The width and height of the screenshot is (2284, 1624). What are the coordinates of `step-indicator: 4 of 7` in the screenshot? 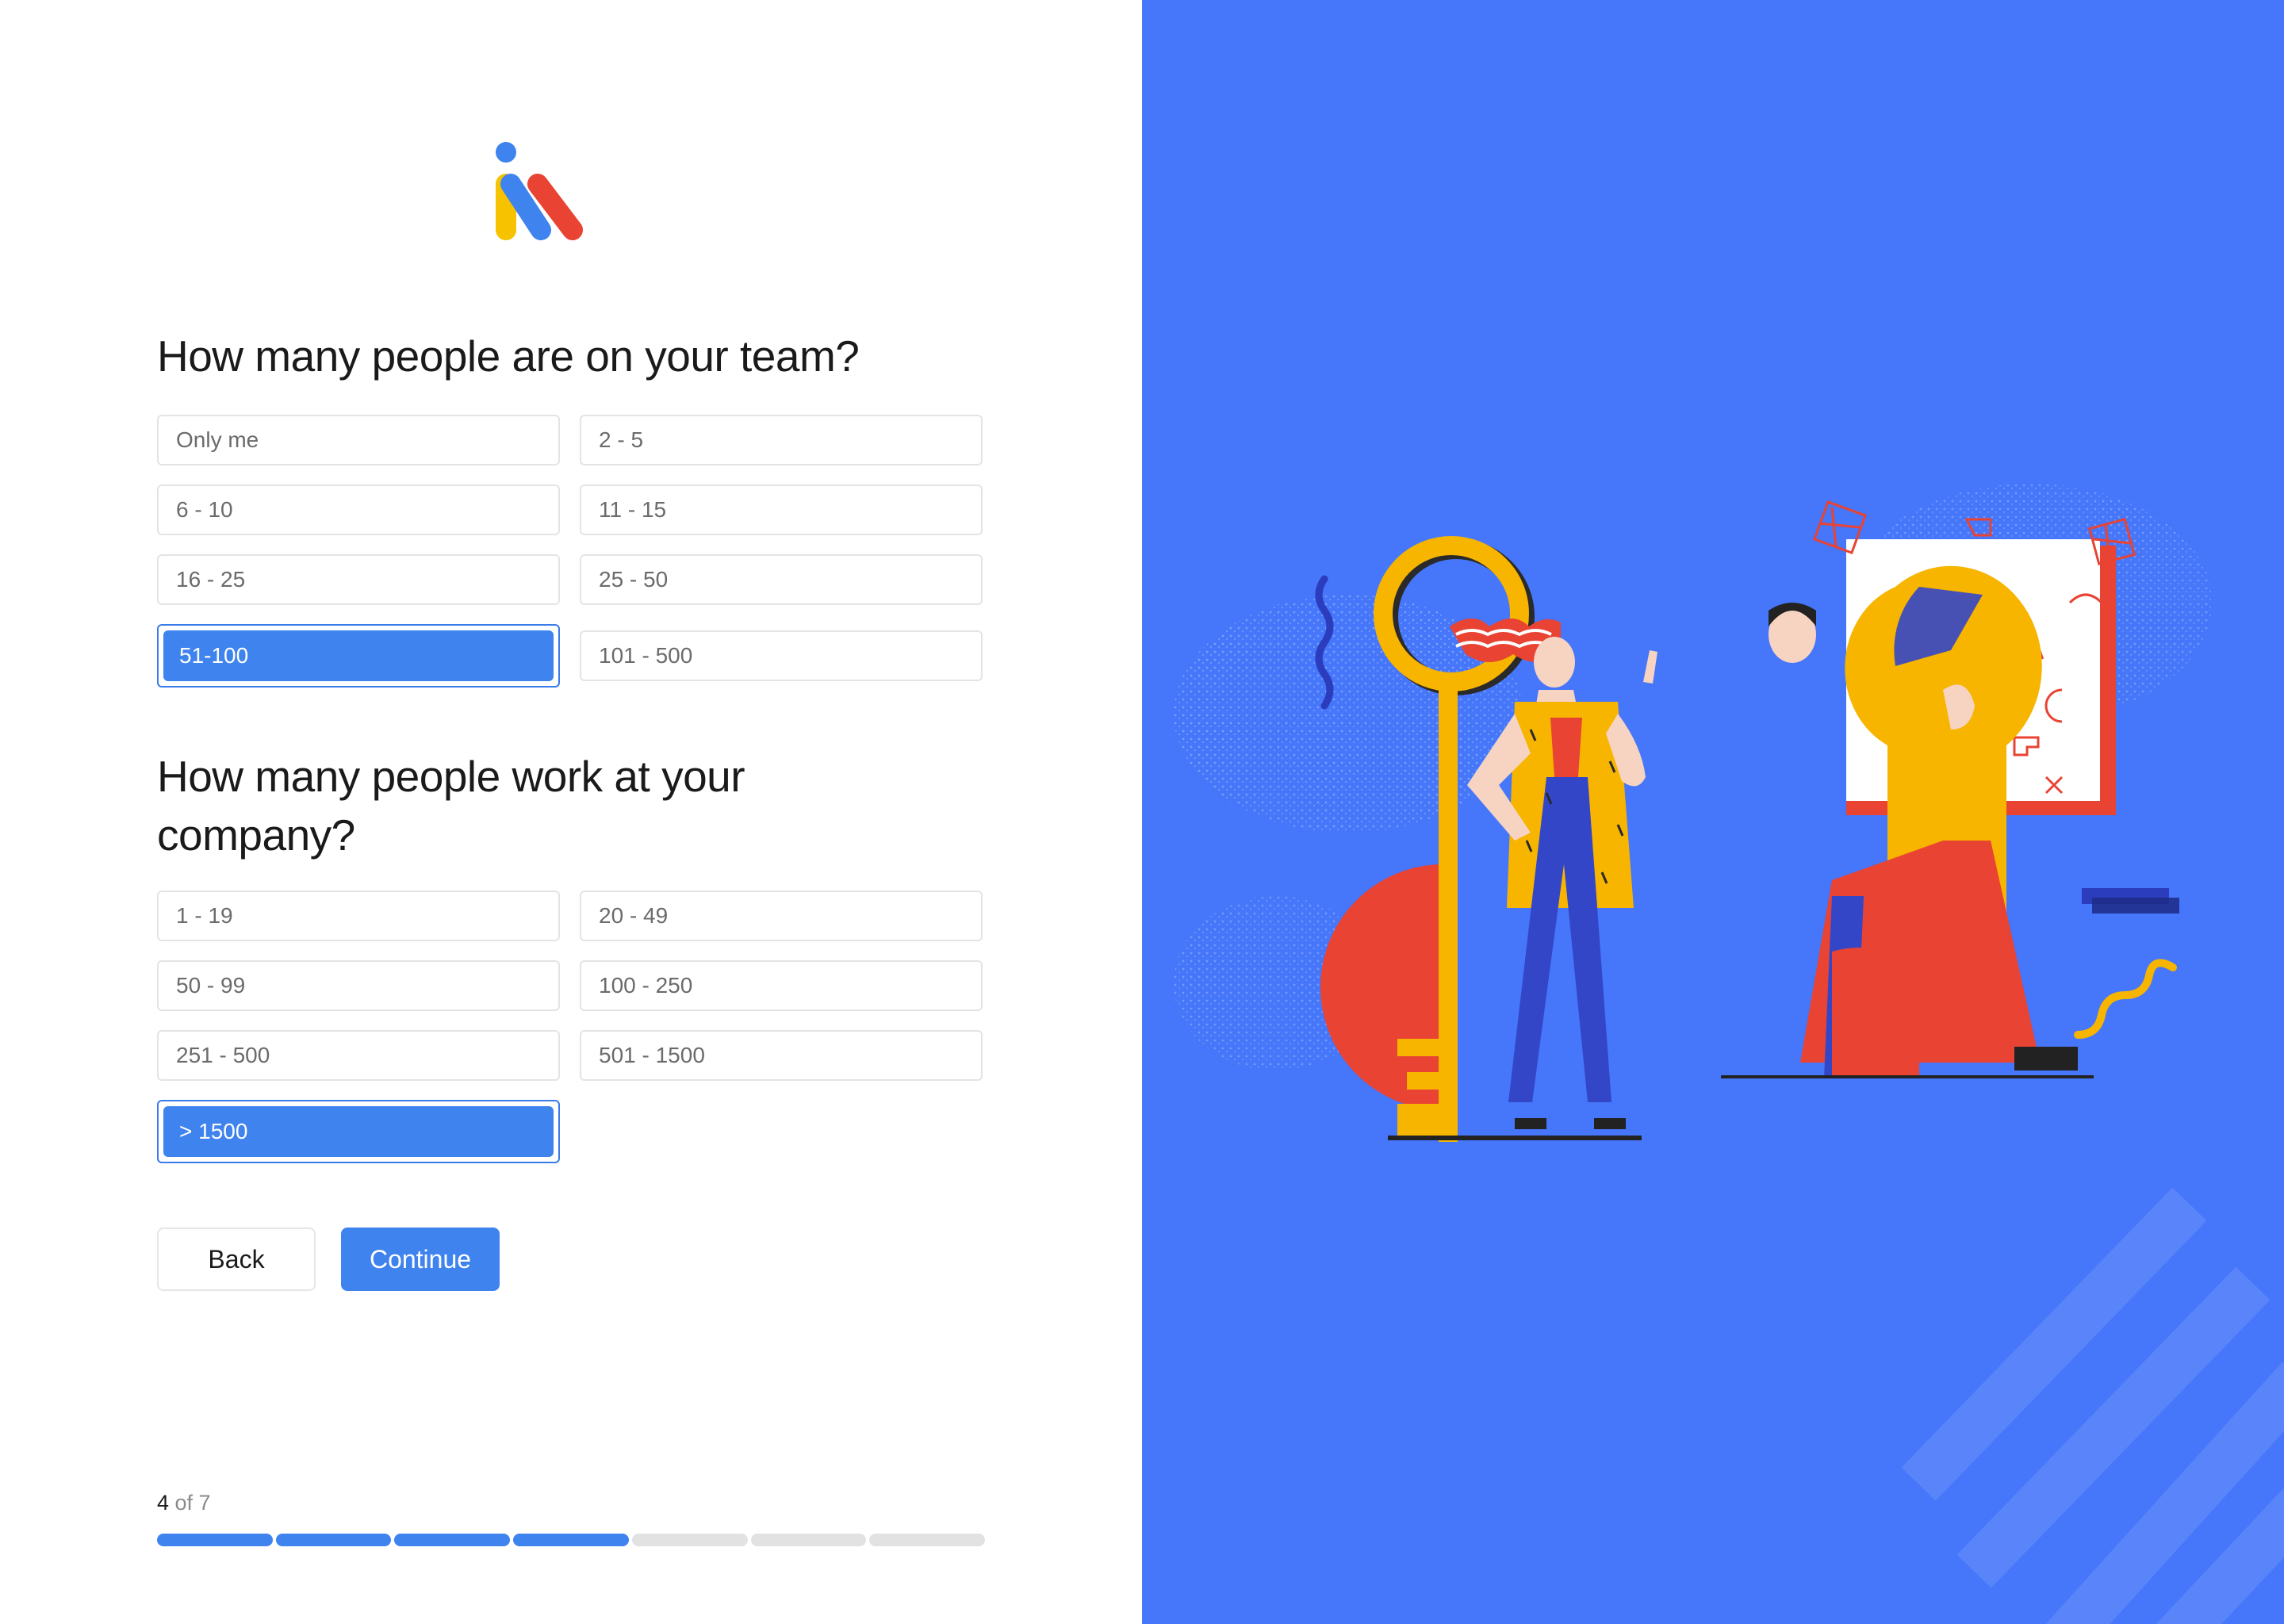 It's located at (184, 1503).